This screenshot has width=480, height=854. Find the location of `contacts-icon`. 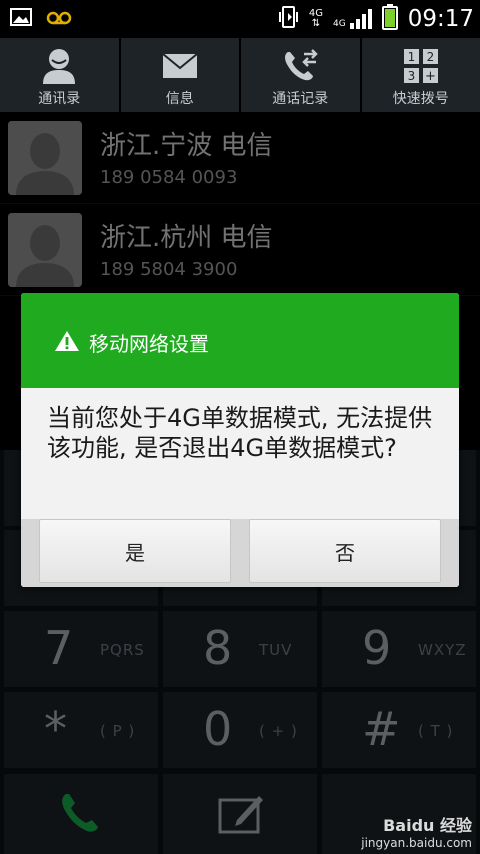

contacts-icon is located at coordinates (59, 68).